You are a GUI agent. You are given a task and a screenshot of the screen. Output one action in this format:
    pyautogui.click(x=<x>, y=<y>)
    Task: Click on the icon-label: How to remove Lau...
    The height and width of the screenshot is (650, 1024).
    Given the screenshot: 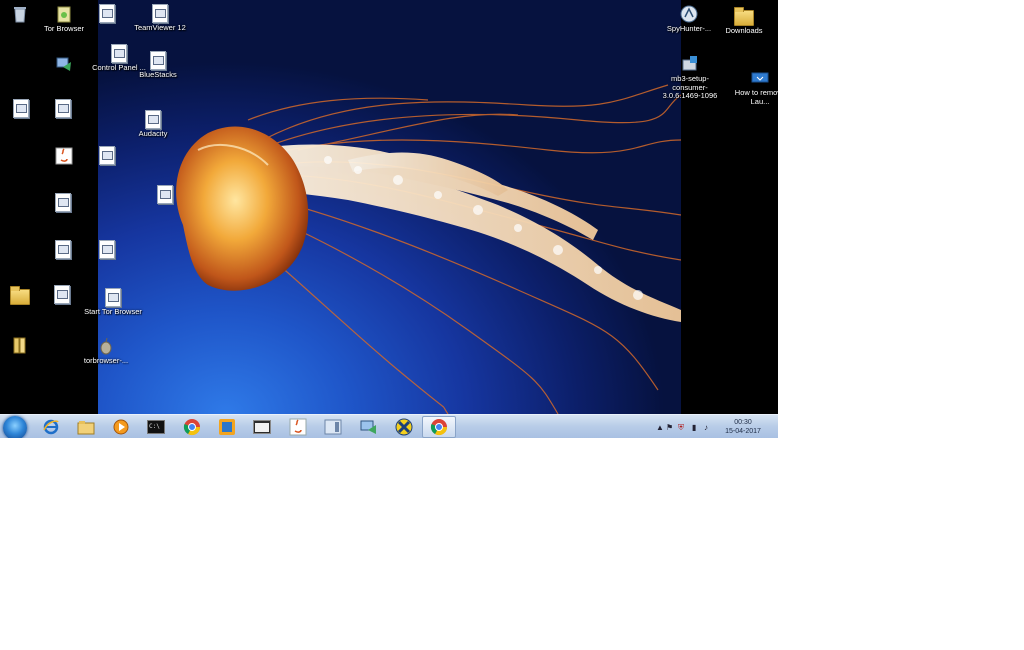 What is the action you would take?
    pyautogui.click(x=756, y=97)
    